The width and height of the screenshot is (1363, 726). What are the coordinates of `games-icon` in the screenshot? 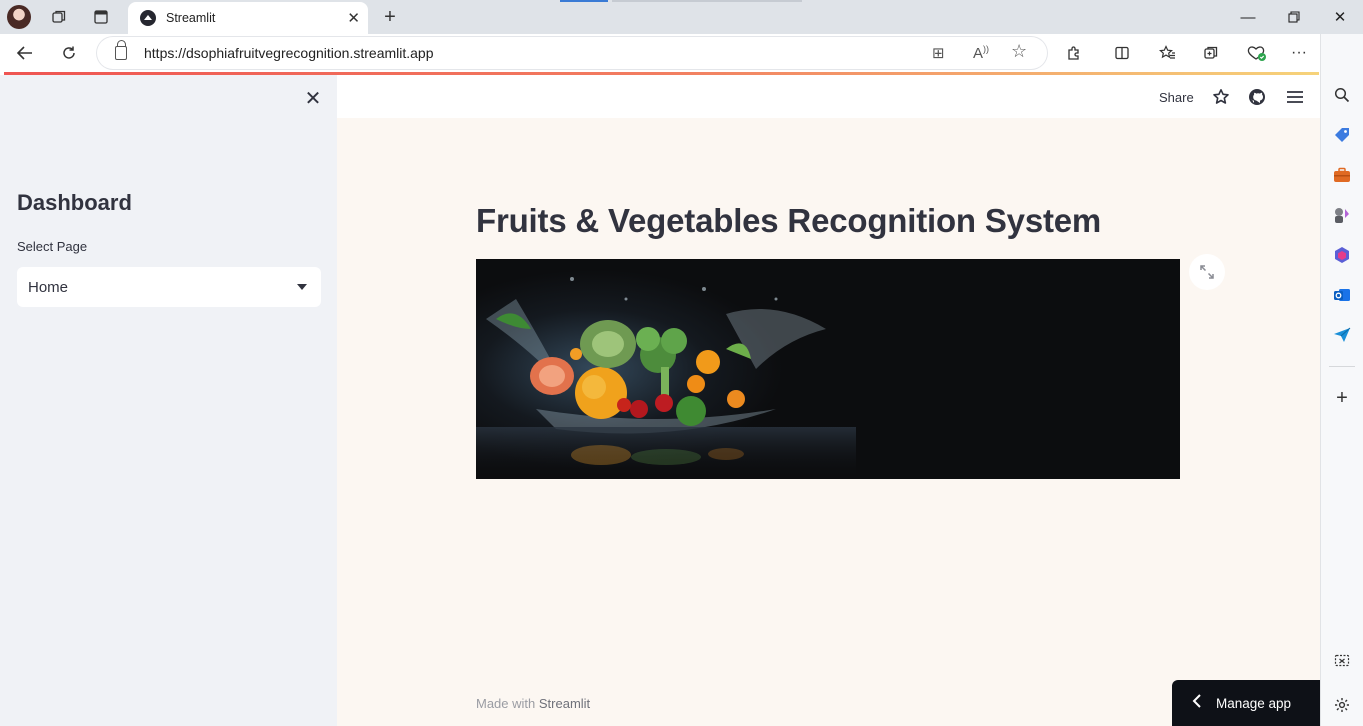 It's located at (1342, 215).